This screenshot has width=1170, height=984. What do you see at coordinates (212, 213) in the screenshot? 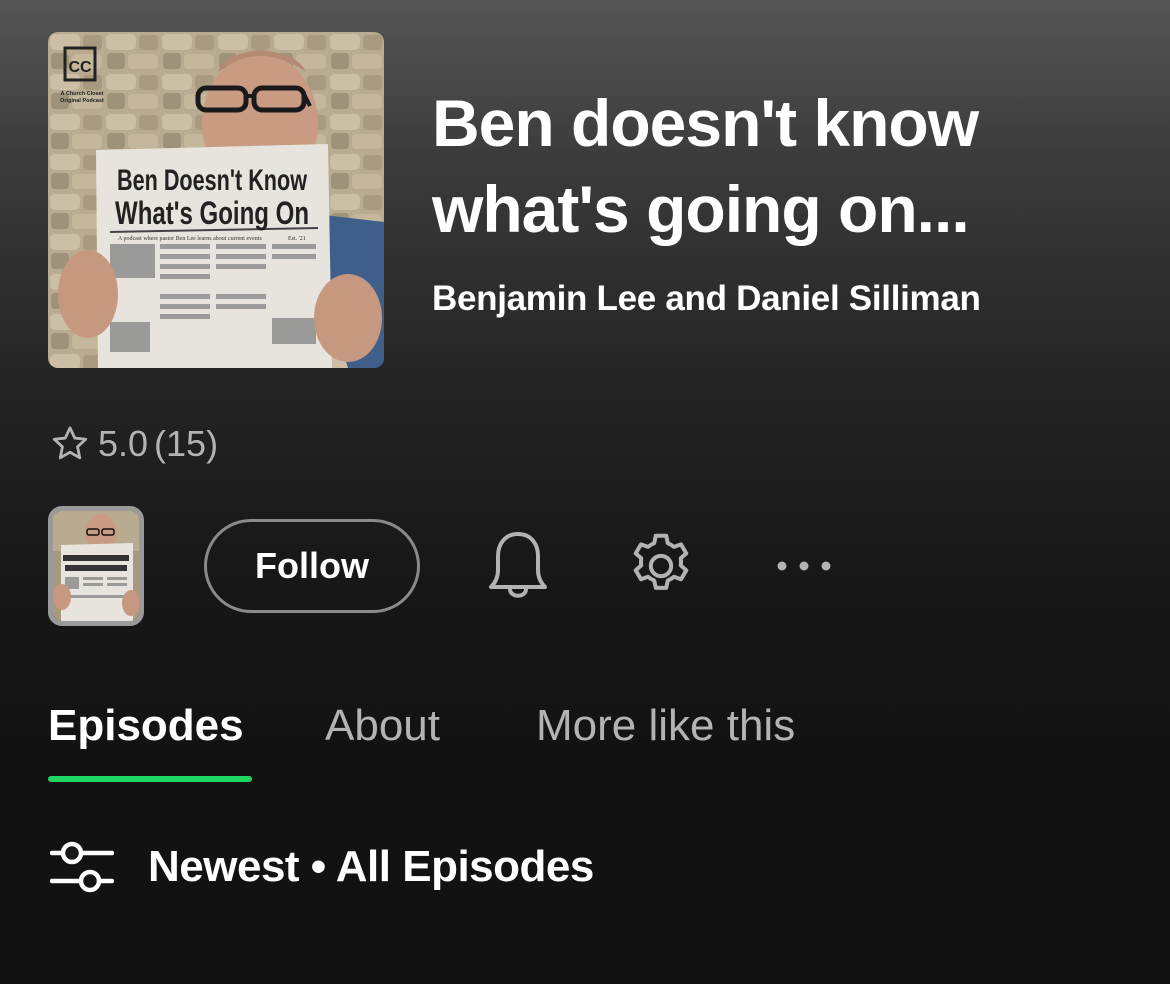
I see `cover-headline-line2: What's Going On` at bounding box center [212, 213].